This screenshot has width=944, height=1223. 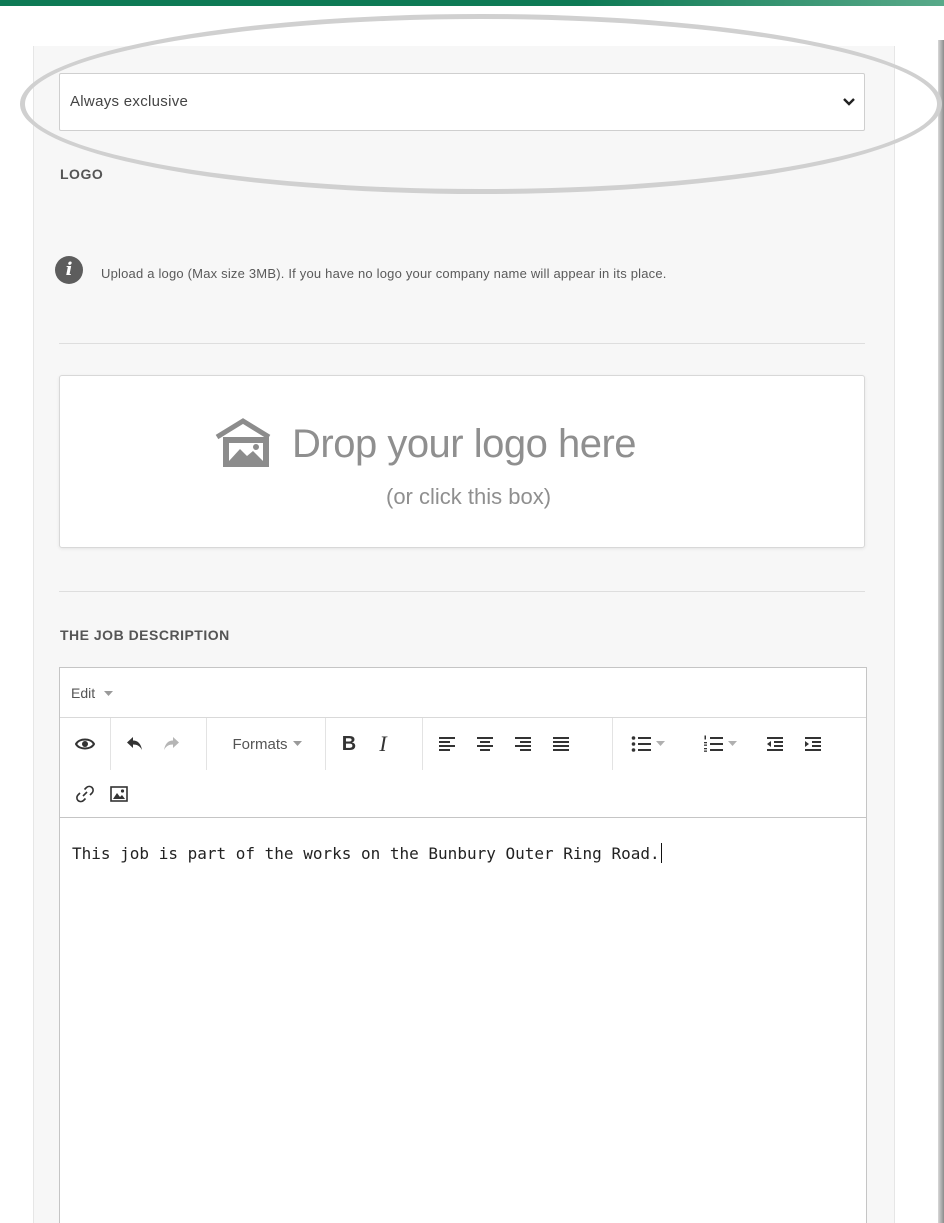 I want to click on undo-button, so click(x=135, y=744).